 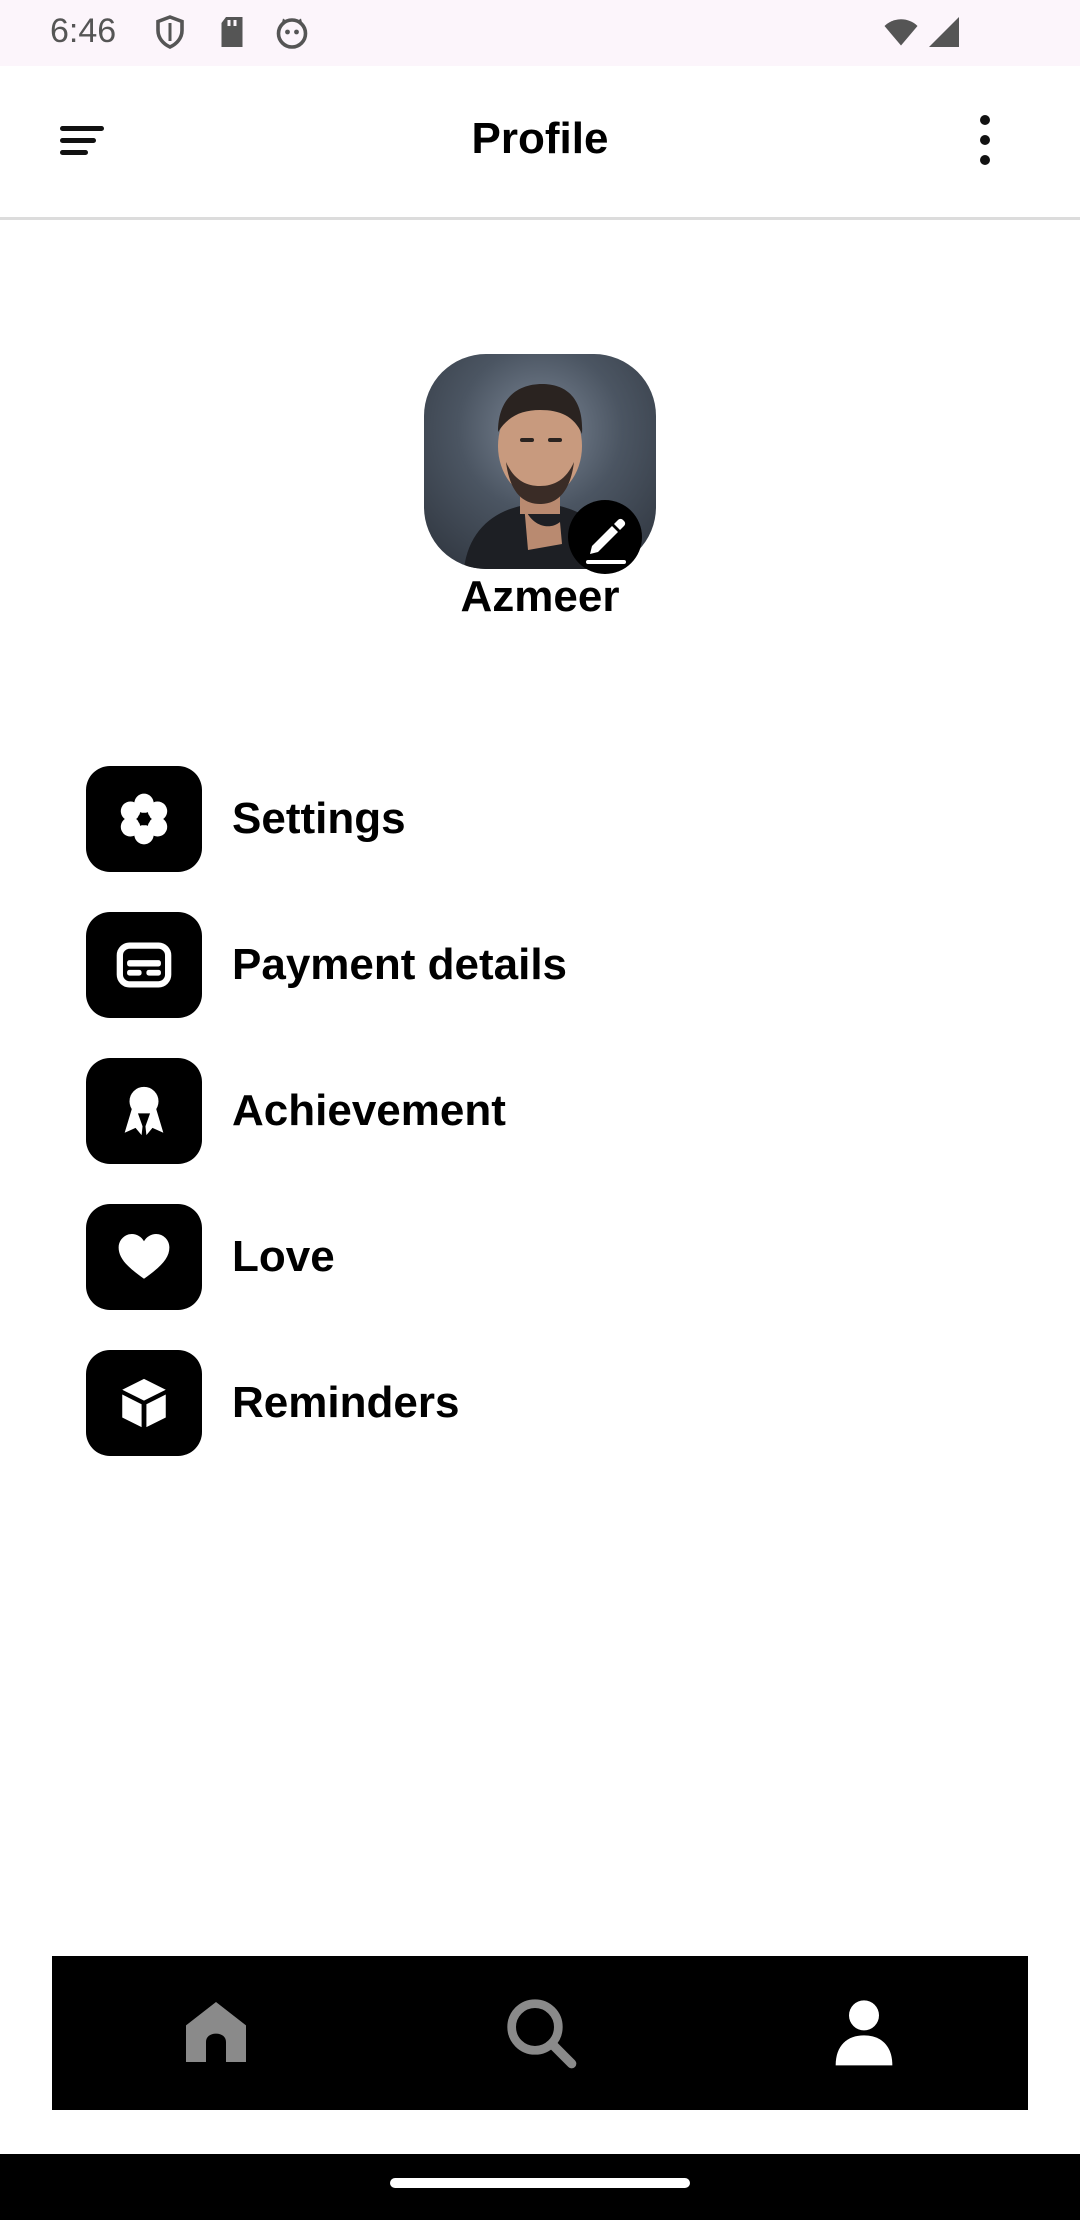 What do you see at coordinates (232, 32) in the screenshot?
I see `sd-card-icon` at bounding box center [232, 32].